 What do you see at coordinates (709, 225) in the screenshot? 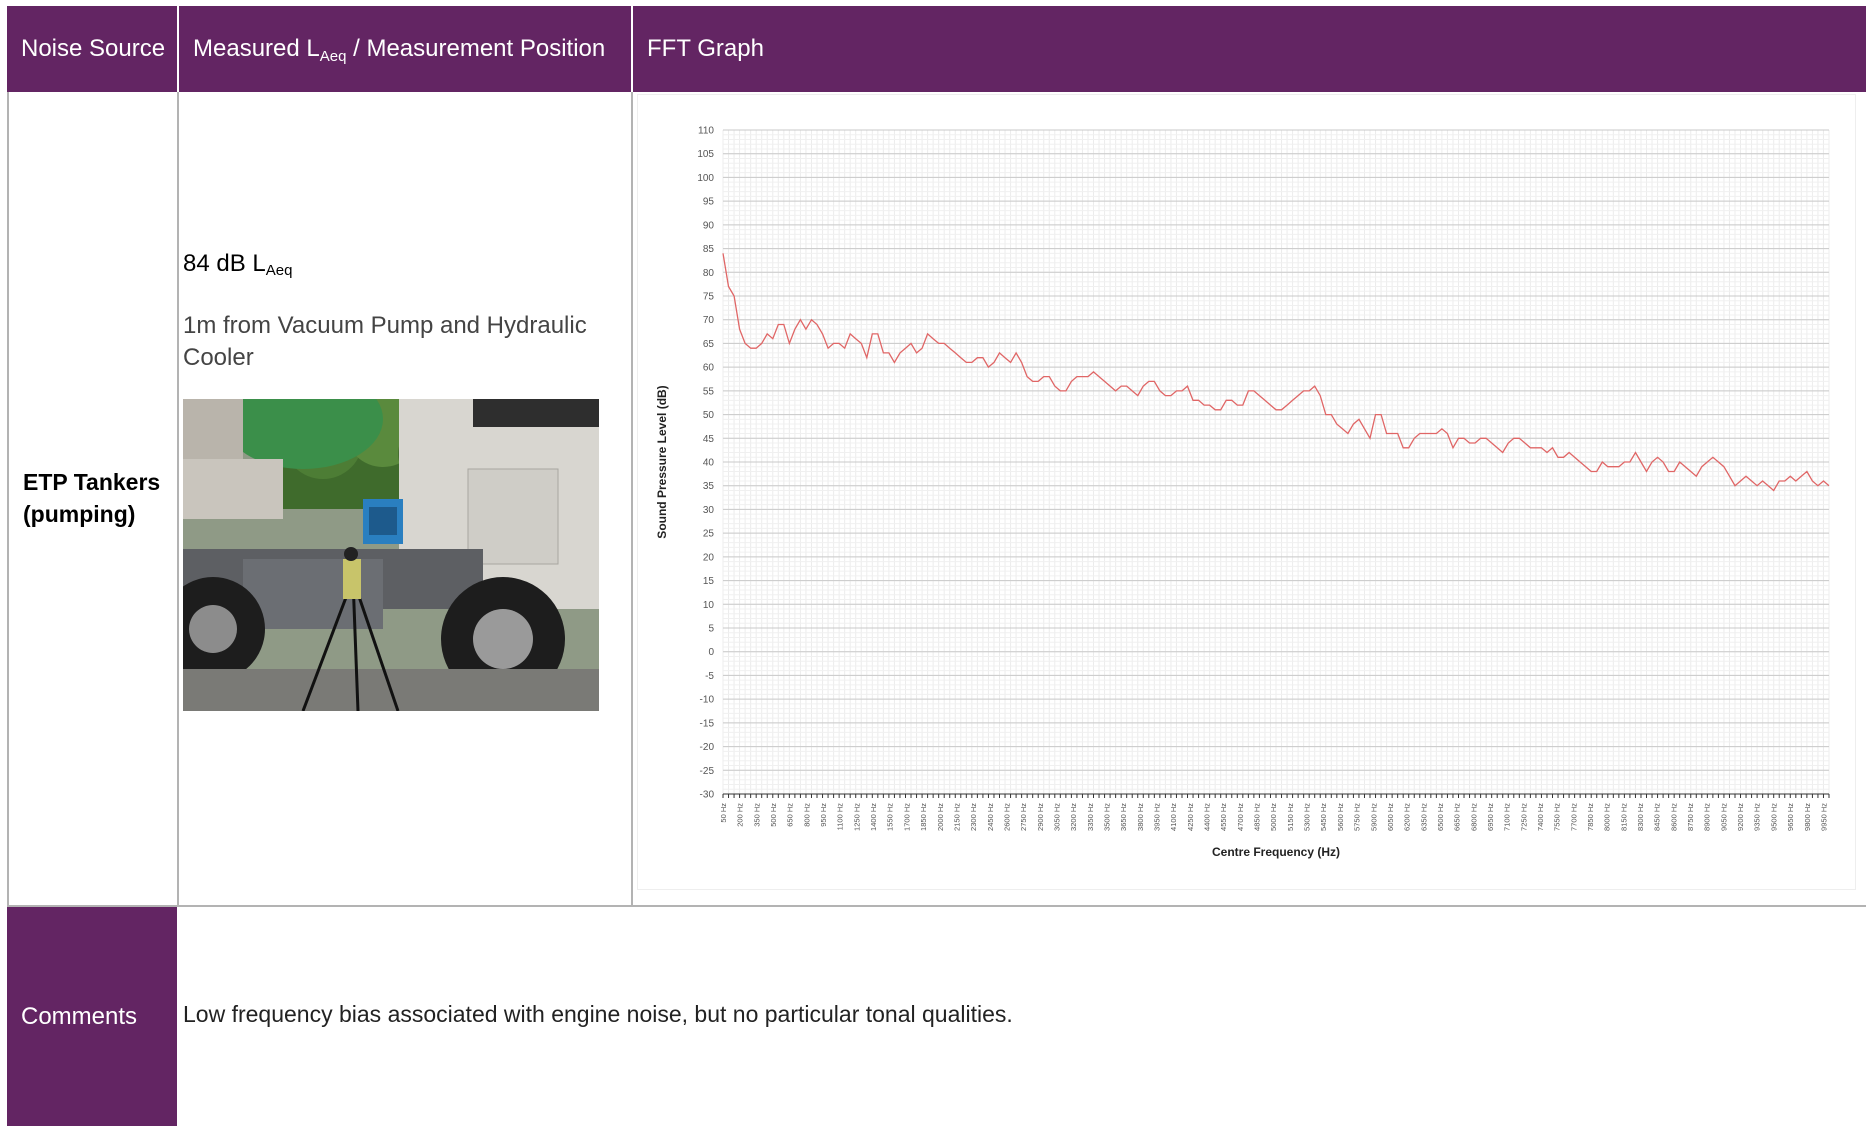
I see `y-tick-label: 90` at bounding box center [709, 225].